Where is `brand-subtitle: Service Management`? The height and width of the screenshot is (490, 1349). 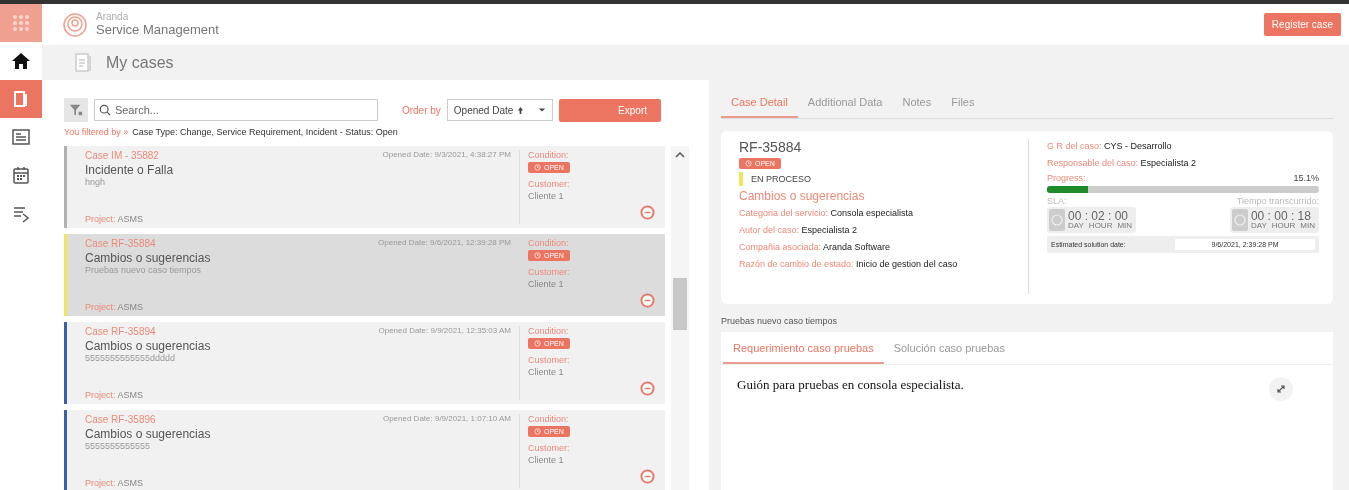 brand-subtitle: Service Management is located at coordinates (157, 29).